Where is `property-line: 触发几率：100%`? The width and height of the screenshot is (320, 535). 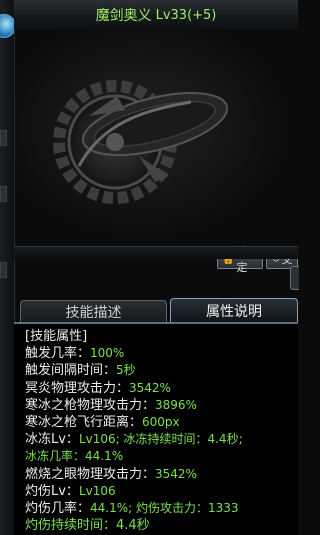 property-line: 触发几率：100% is located at coordinates (75, 354).